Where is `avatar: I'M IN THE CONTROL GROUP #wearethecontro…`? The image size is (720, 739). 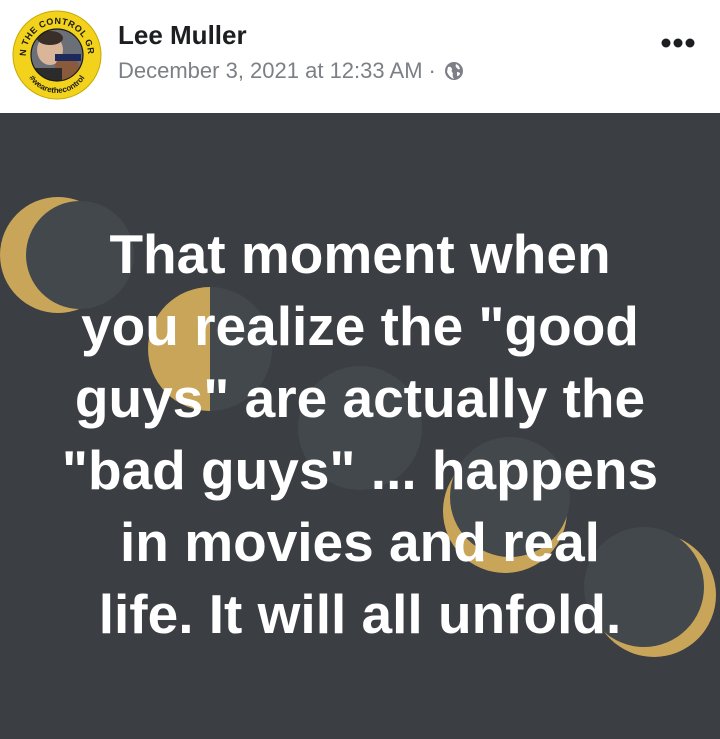 avatar: I'M IN THE CONTROL GROUP #wearethecontro… is located at coordinates (55, 51).